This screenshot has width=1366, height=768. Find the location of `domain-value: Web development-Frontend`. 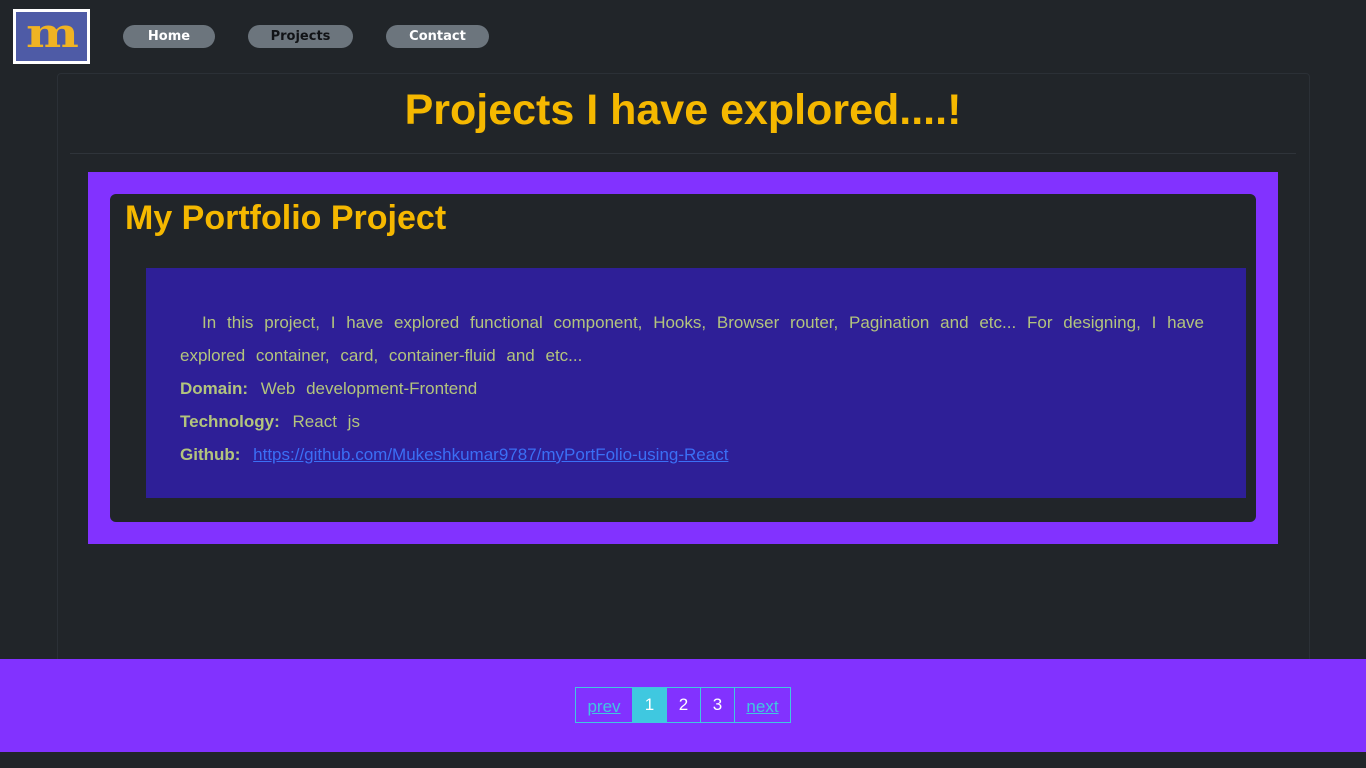

domain-value: Web development-Frontend is located at coordinates (369, 388).